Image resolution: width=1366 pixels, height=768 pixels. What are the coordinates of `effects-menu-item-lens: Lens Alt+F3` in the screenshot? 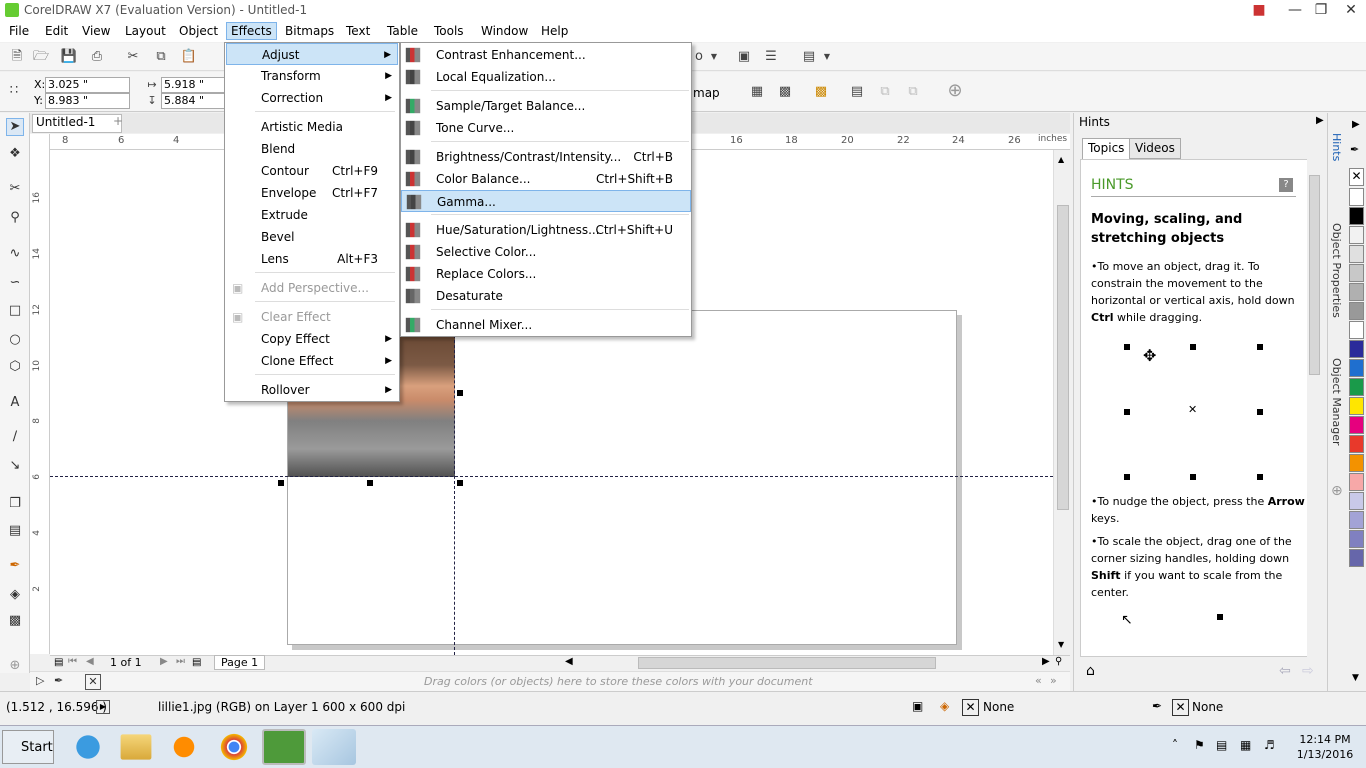 It's located at (312, 259).